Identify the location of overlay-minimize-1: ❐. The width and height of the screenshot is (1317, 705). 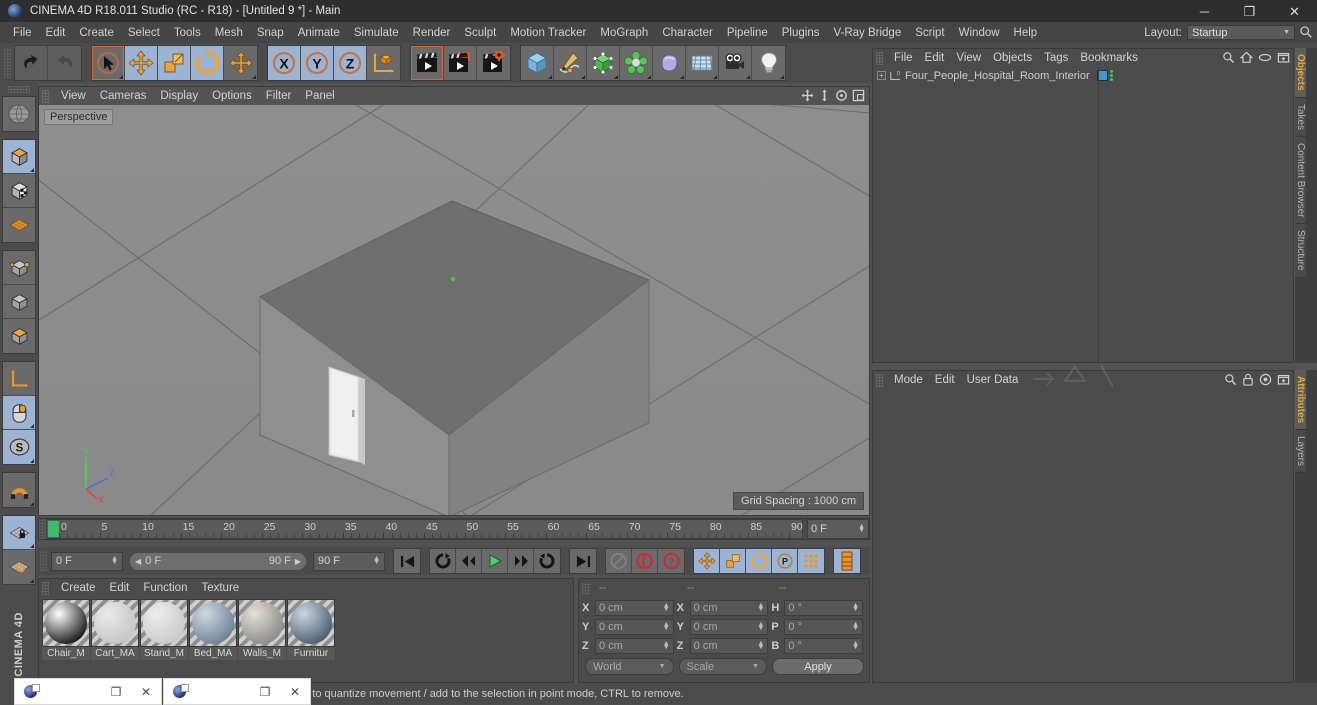
(116, 692).